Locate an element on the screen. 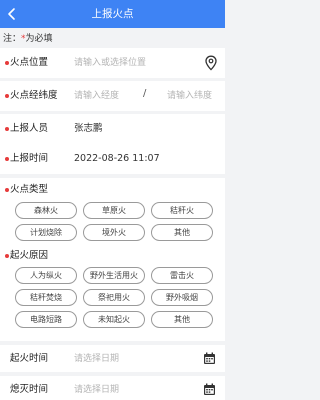  fire-cause-chip: 秸秆焚烧 is located at coordinates (46, 297).